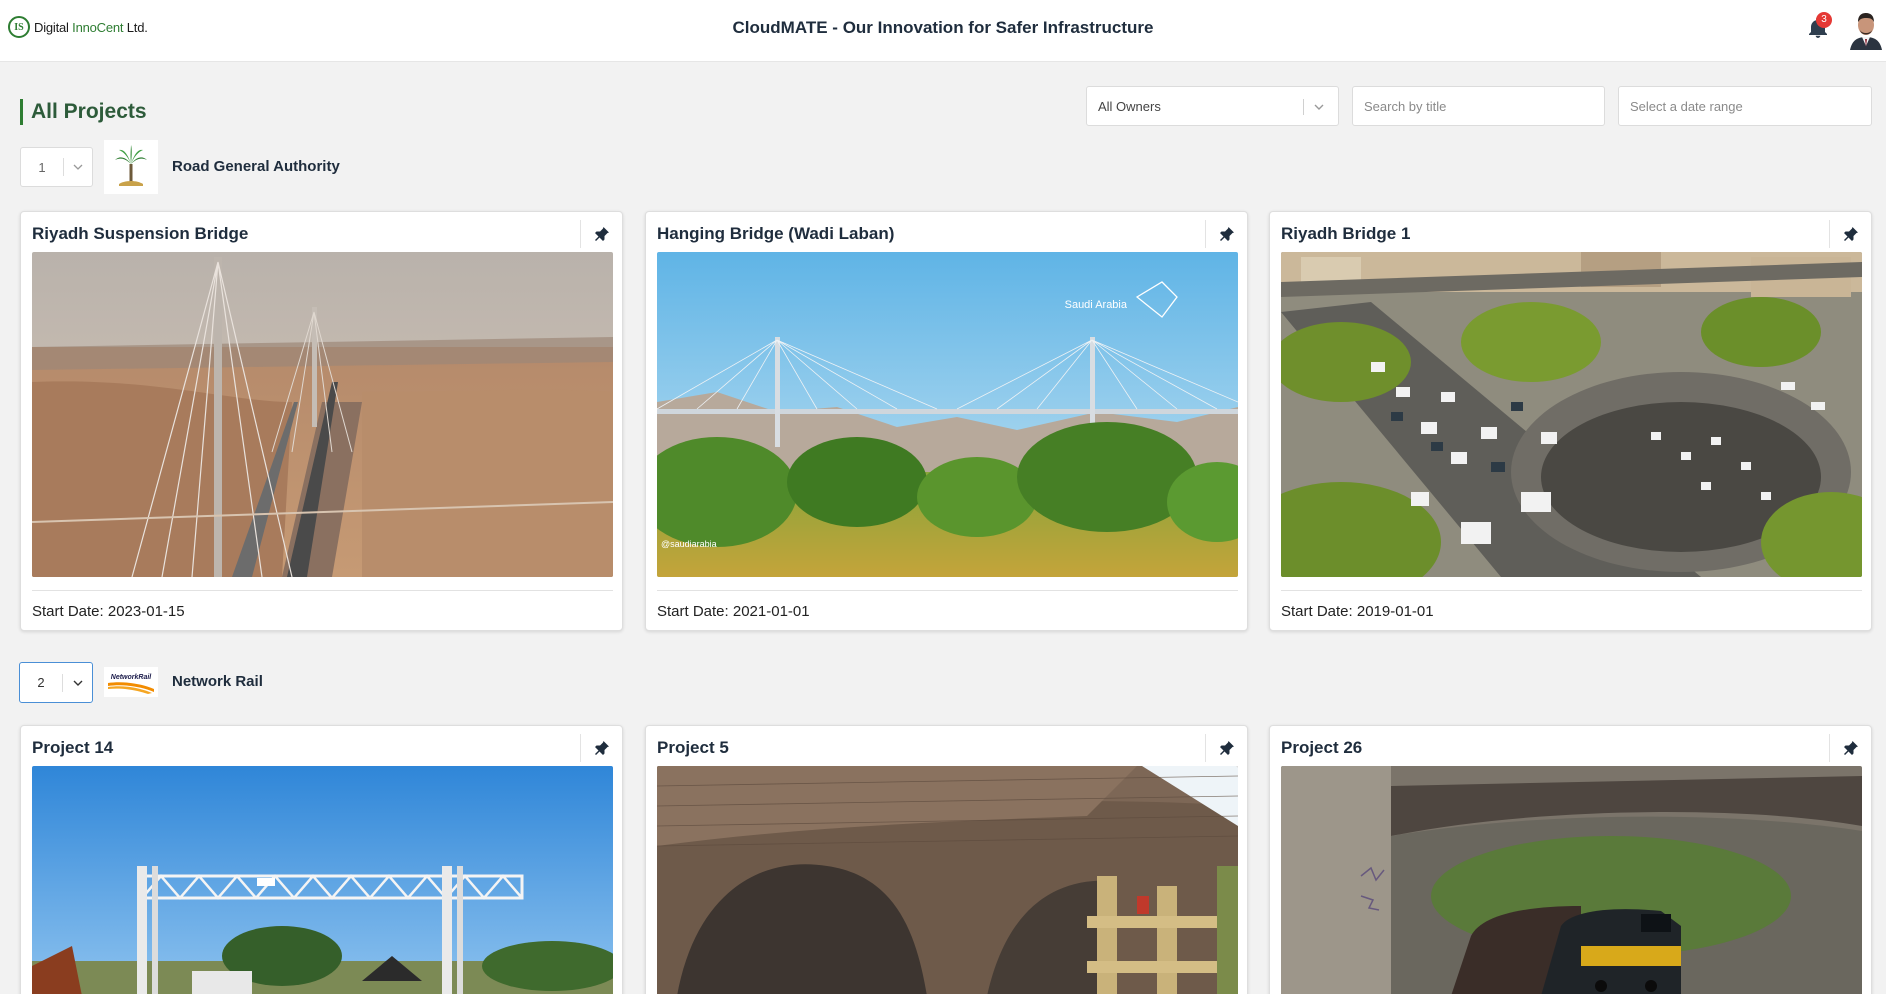 The image size is (1886, 994). Describe the element at coordinates (131, 682) in the screenshot. I see `network-rail-logo: NetworkRail` at that location.